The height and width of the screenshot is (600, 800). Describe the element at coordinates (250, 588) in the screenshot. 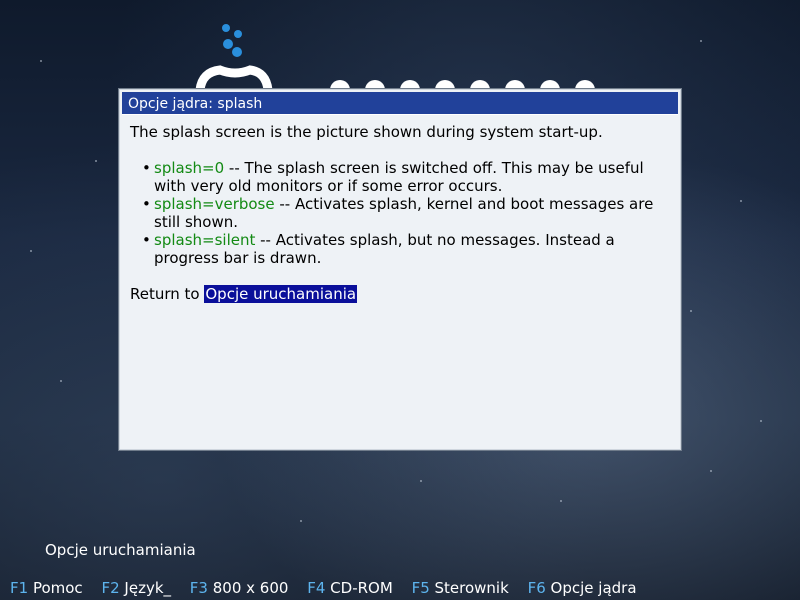

I see `fkey-label: 800 x 600` at that location.